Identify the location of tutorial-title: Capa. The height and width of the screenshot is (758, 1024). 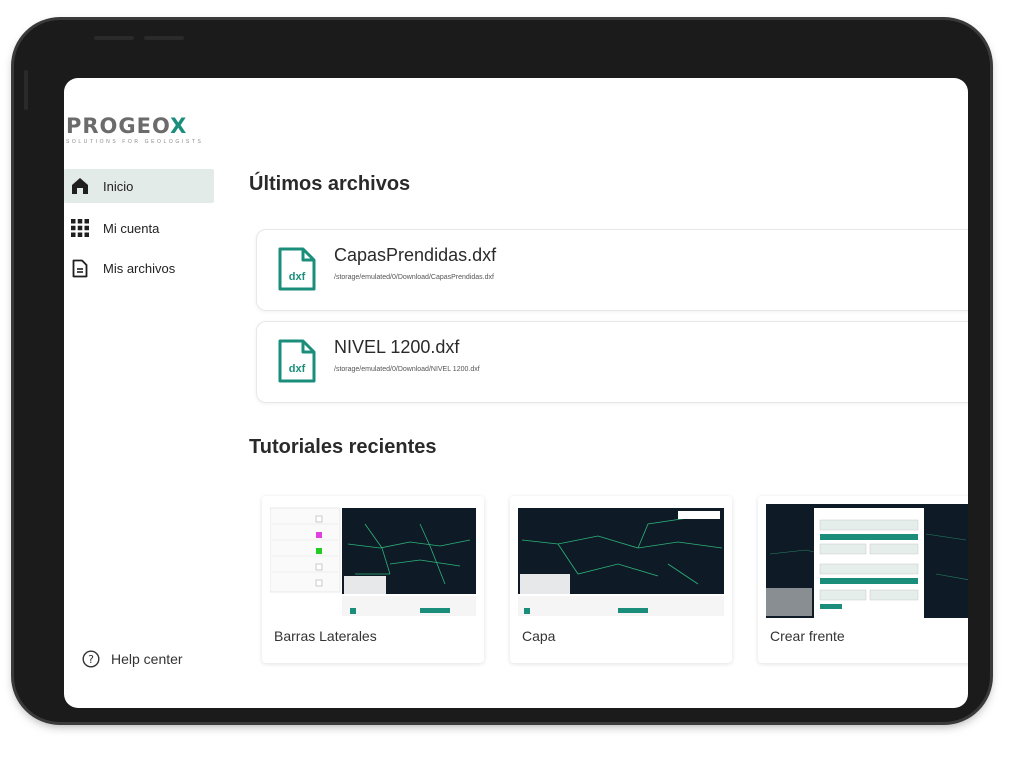
(539, 636).